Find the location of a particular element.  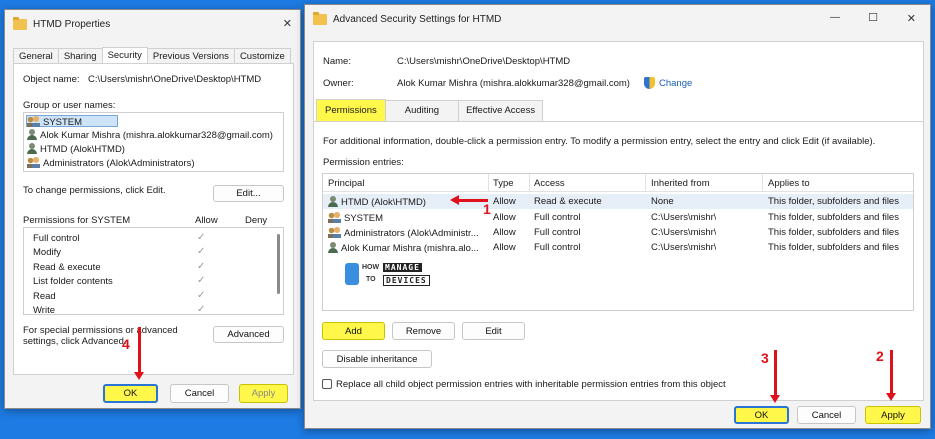

advanced-tabs: Permissions Auditing Effective Access is located at coordinates (430, 110).